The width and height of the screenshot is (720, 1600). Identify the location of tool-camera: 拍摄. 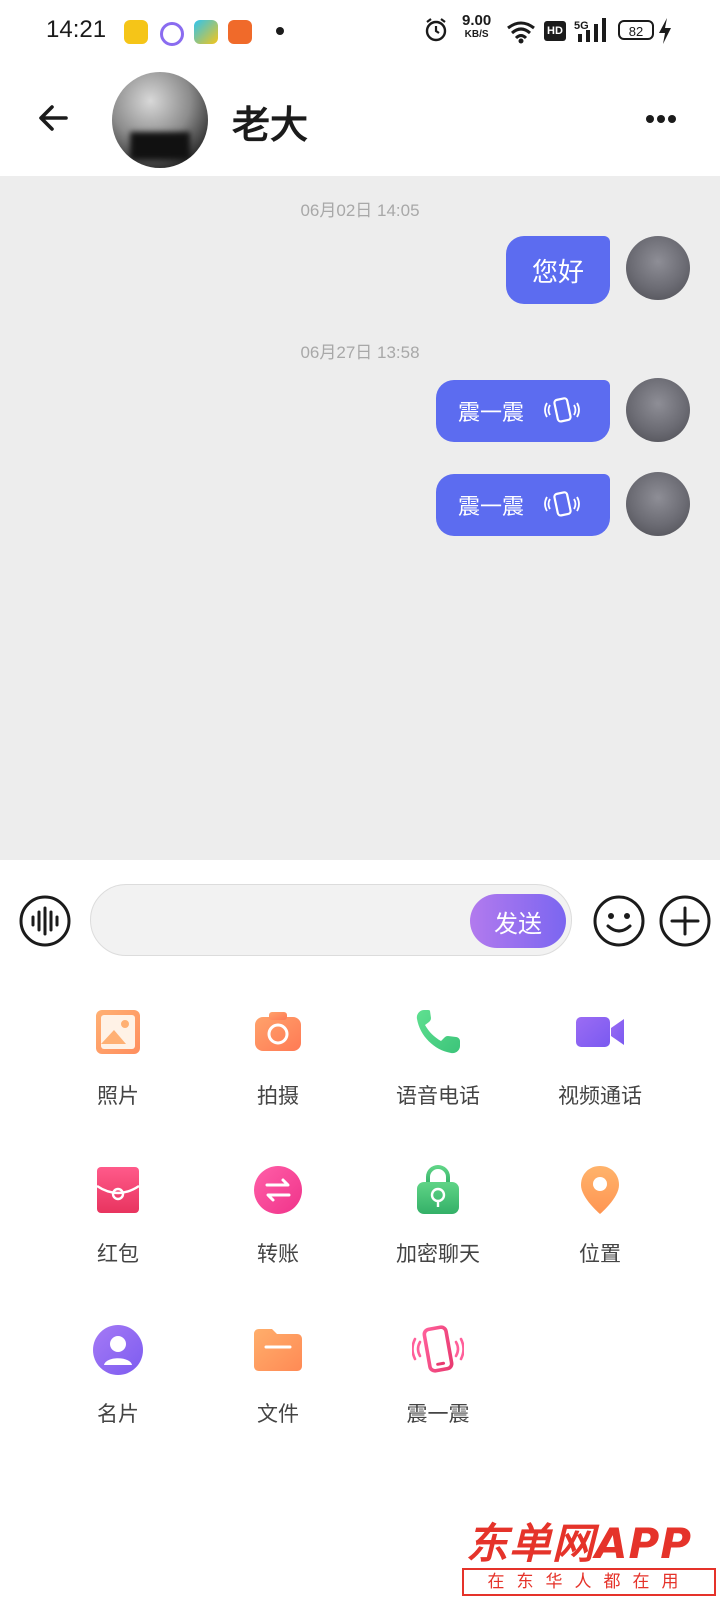
(278, 1045).